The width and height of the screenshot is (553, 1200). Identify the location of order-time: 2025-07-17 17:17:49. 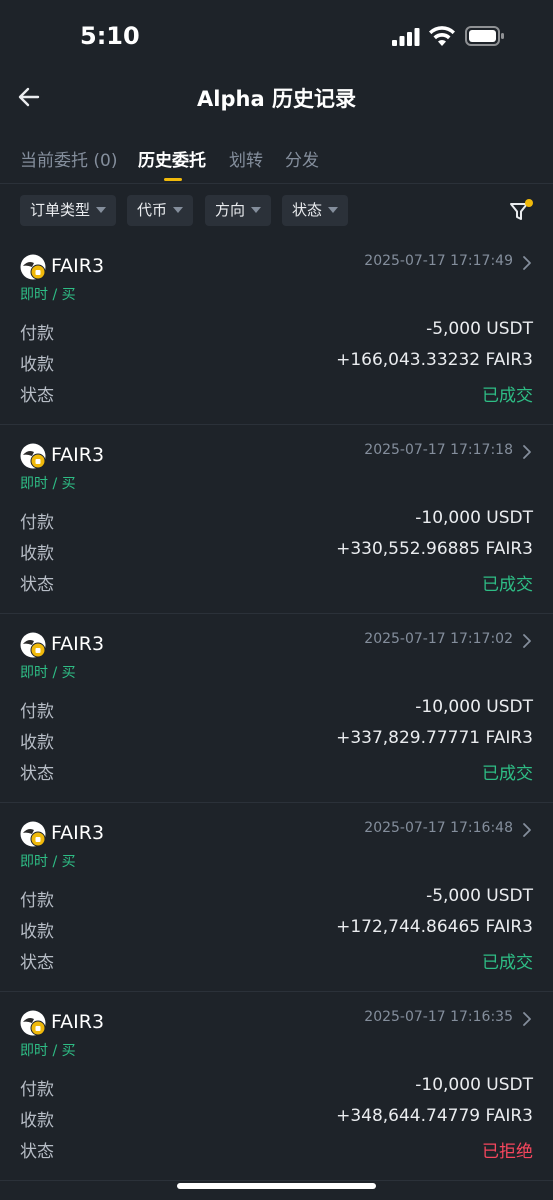
(438, 261).